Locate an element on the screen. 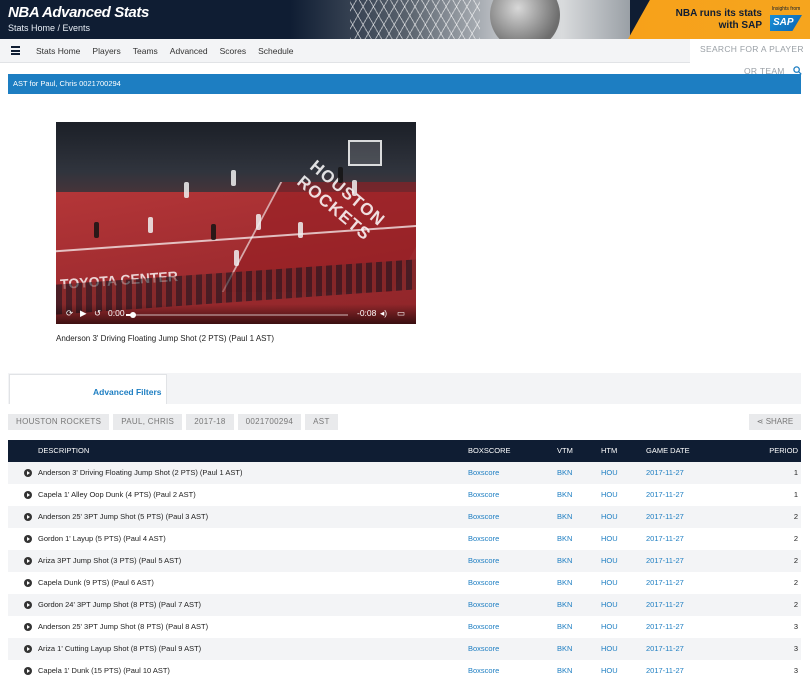  breadcrumb: Stats Home / Events is located at coordinates (78, 28).